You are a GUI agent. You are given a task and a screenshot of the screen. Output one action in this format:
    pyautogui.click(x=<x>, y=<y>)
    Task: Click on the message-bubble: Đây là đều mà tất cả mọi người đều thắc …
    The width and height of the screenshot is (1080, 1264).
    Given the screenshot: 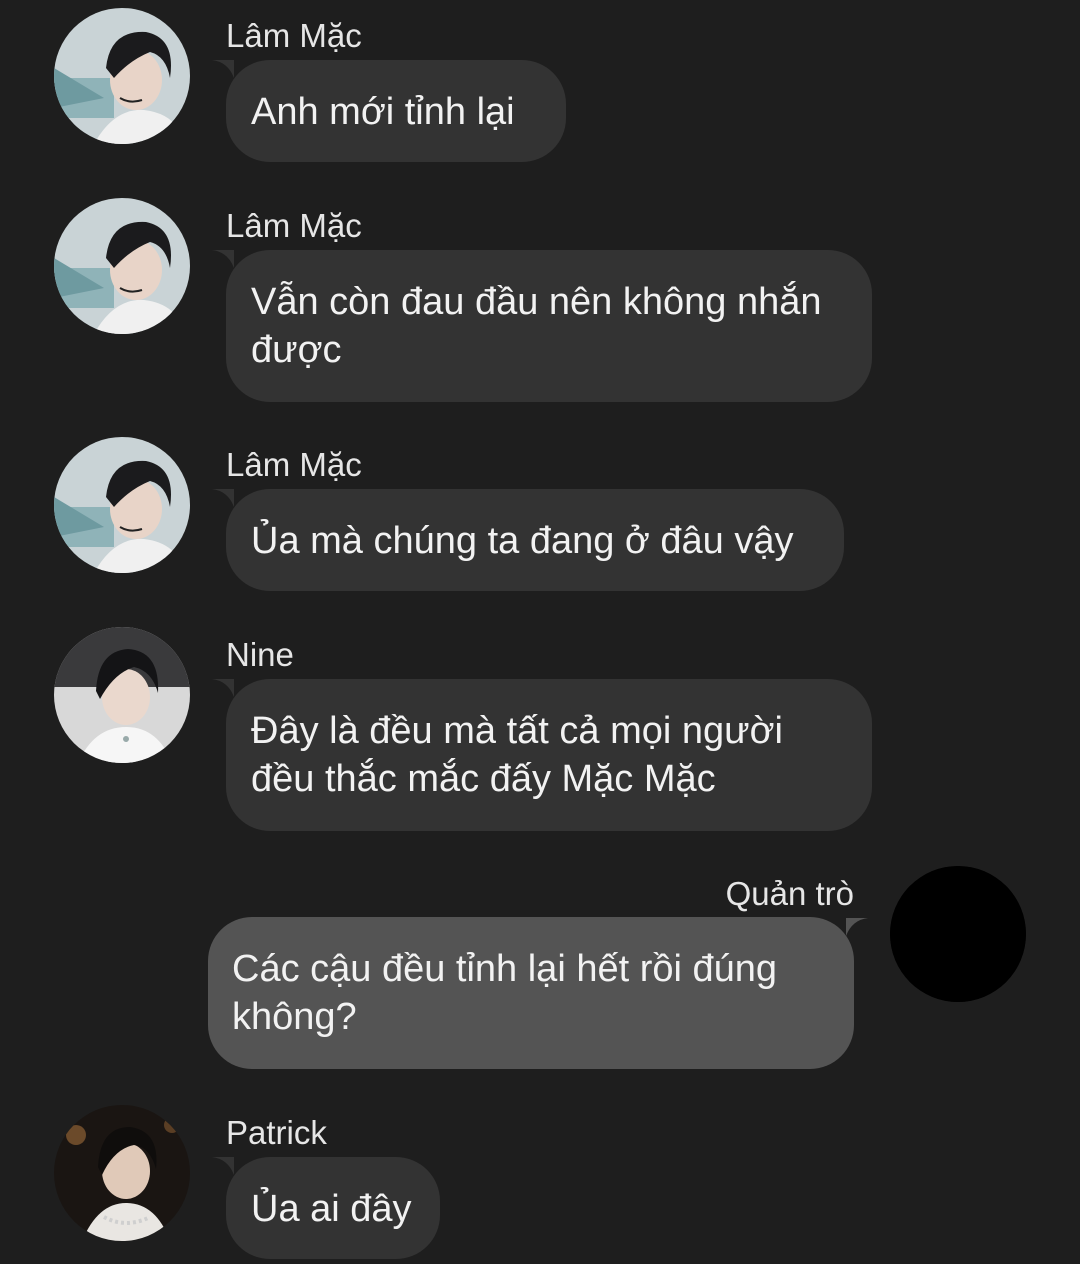 What is the action you would take?
    pyautogui.click(x=549, y=755)
    